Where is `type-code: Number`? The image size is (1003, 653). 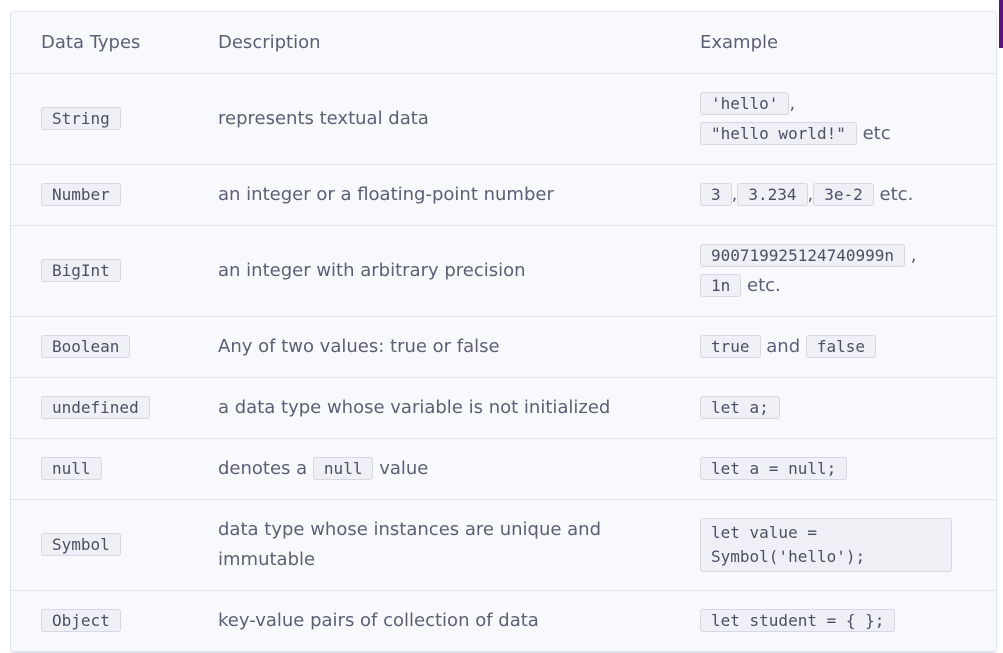
type-code: Number is located at coordinates (81, 194).